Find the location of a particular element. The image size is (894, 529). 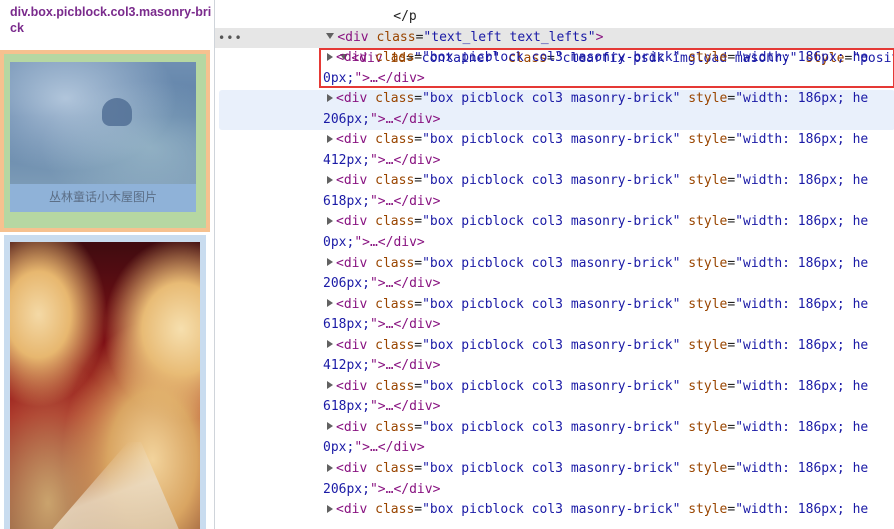

brick-caption: 丛林童话小木屋图片 is located at coordinates (103, 196).